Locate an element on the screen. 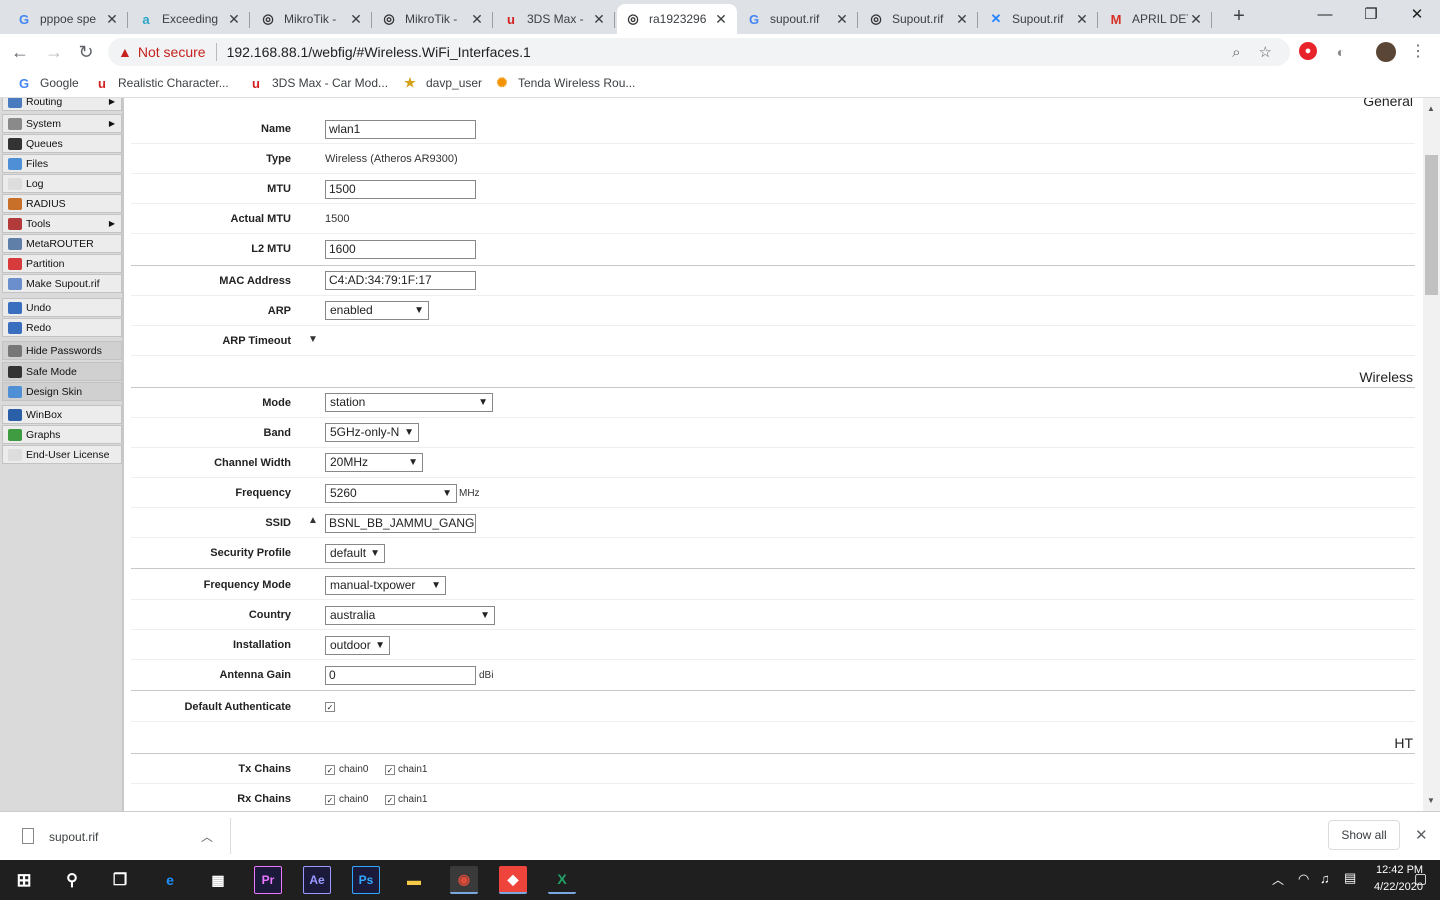  edge-icon: e is located at coordinates (170, 880).